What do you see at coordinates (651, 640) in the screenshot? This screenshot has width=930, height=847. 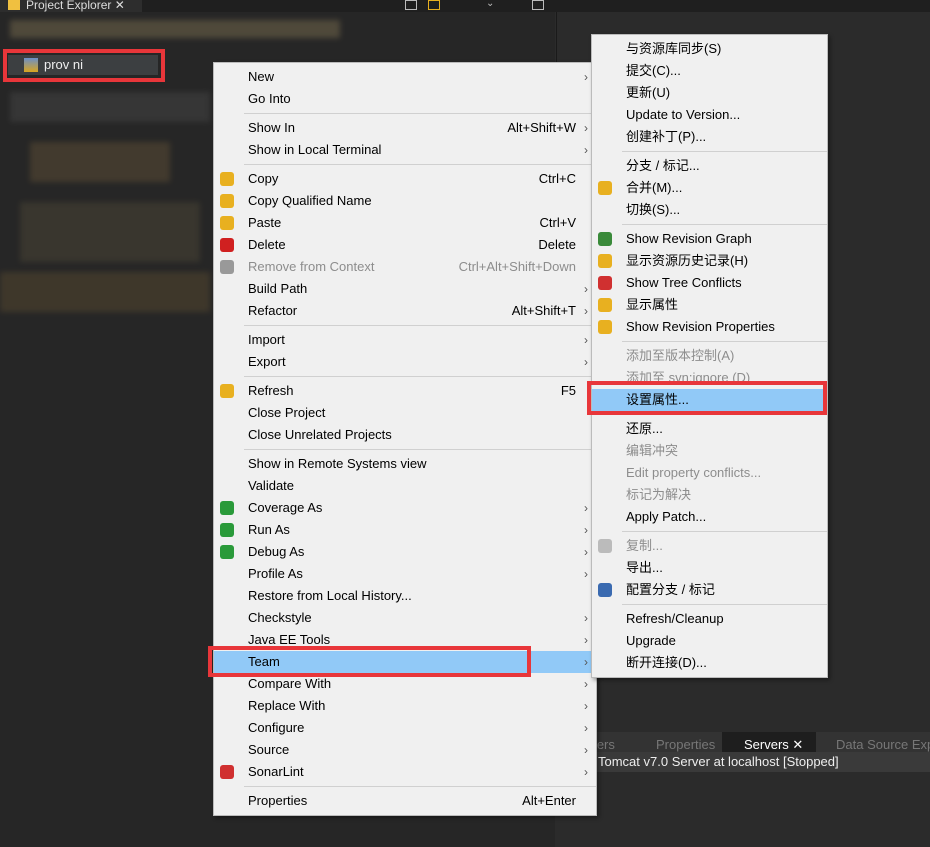 I see `menu-item-label: Upgrade` at bounding box center [651, 640].